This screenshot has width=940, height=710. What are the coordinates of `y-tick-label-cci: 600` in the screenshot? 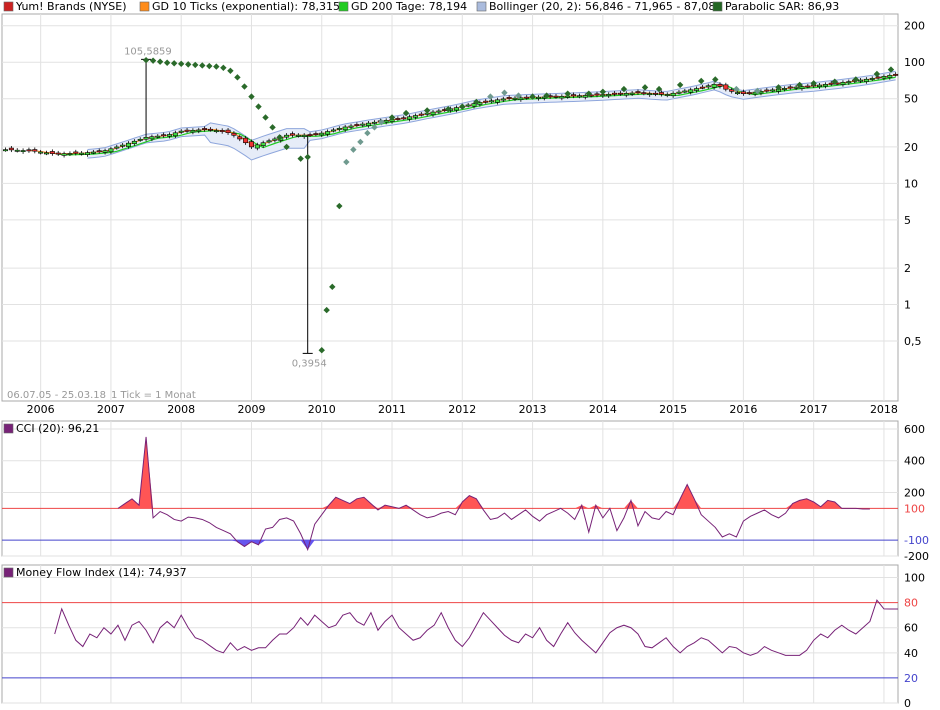 It's located at (914, 429).